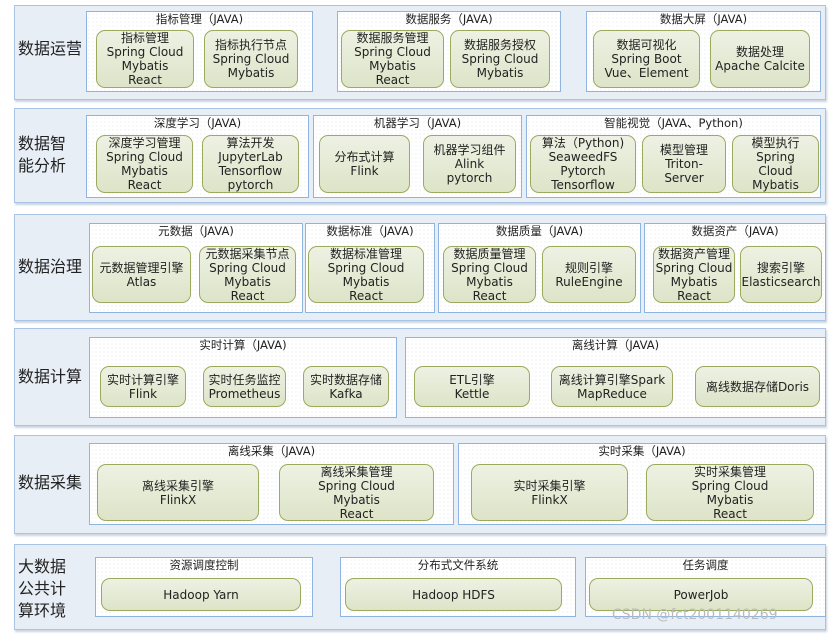 Image resolution: width=830 pixels, height=635 pixels. I want to click on component-box: 元数据采集节点 Spring Cloud Mybatis React, so click(247, 274).